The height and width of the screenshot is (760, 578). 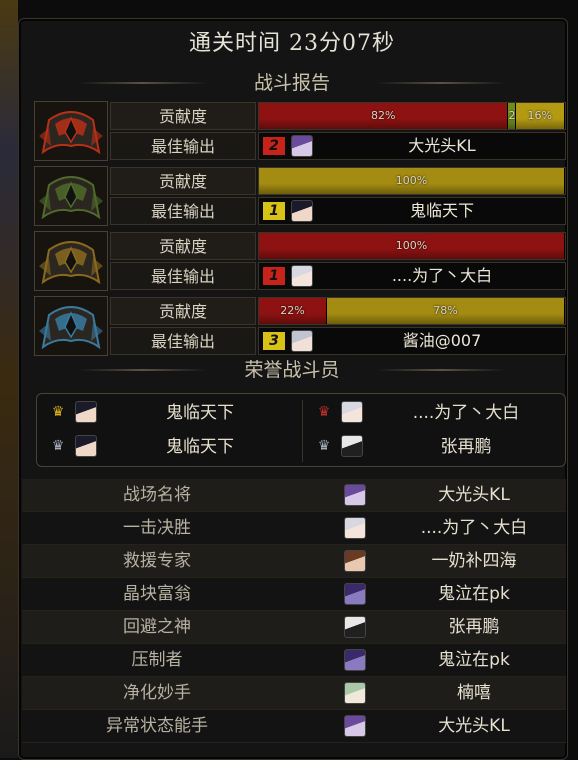 I want to click on background-edge, so click(x=9, y=379).